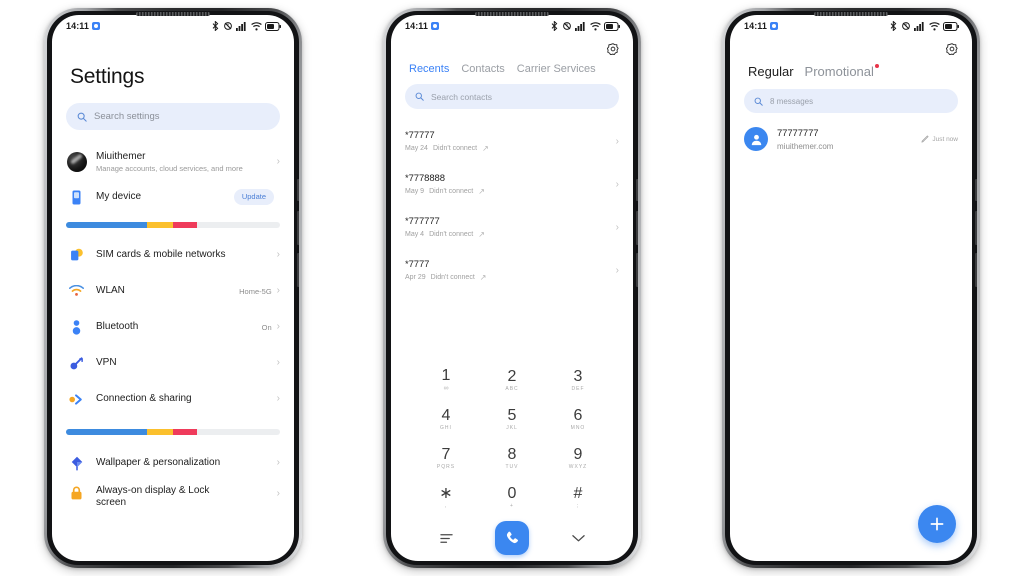 Image resolution: width=1024 pixels, height=576 pixels. What do you see at coordinates (771, 71) in the screenshot?
I see `tab-regular: Regular` at bounding box center [771, 71].